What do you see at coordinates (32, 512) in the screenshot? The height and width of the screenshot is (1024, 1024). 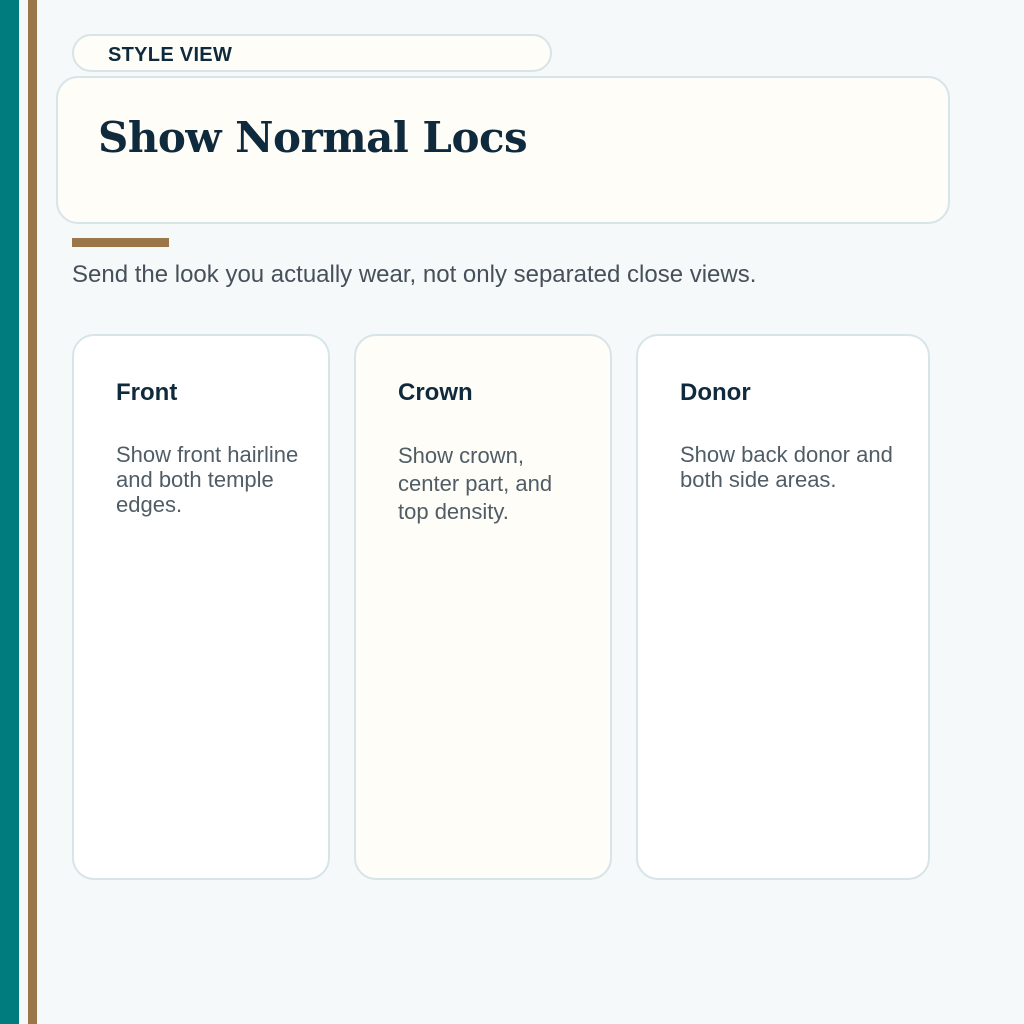 I see `left-rail-accent` at bounding box center [32, 512].